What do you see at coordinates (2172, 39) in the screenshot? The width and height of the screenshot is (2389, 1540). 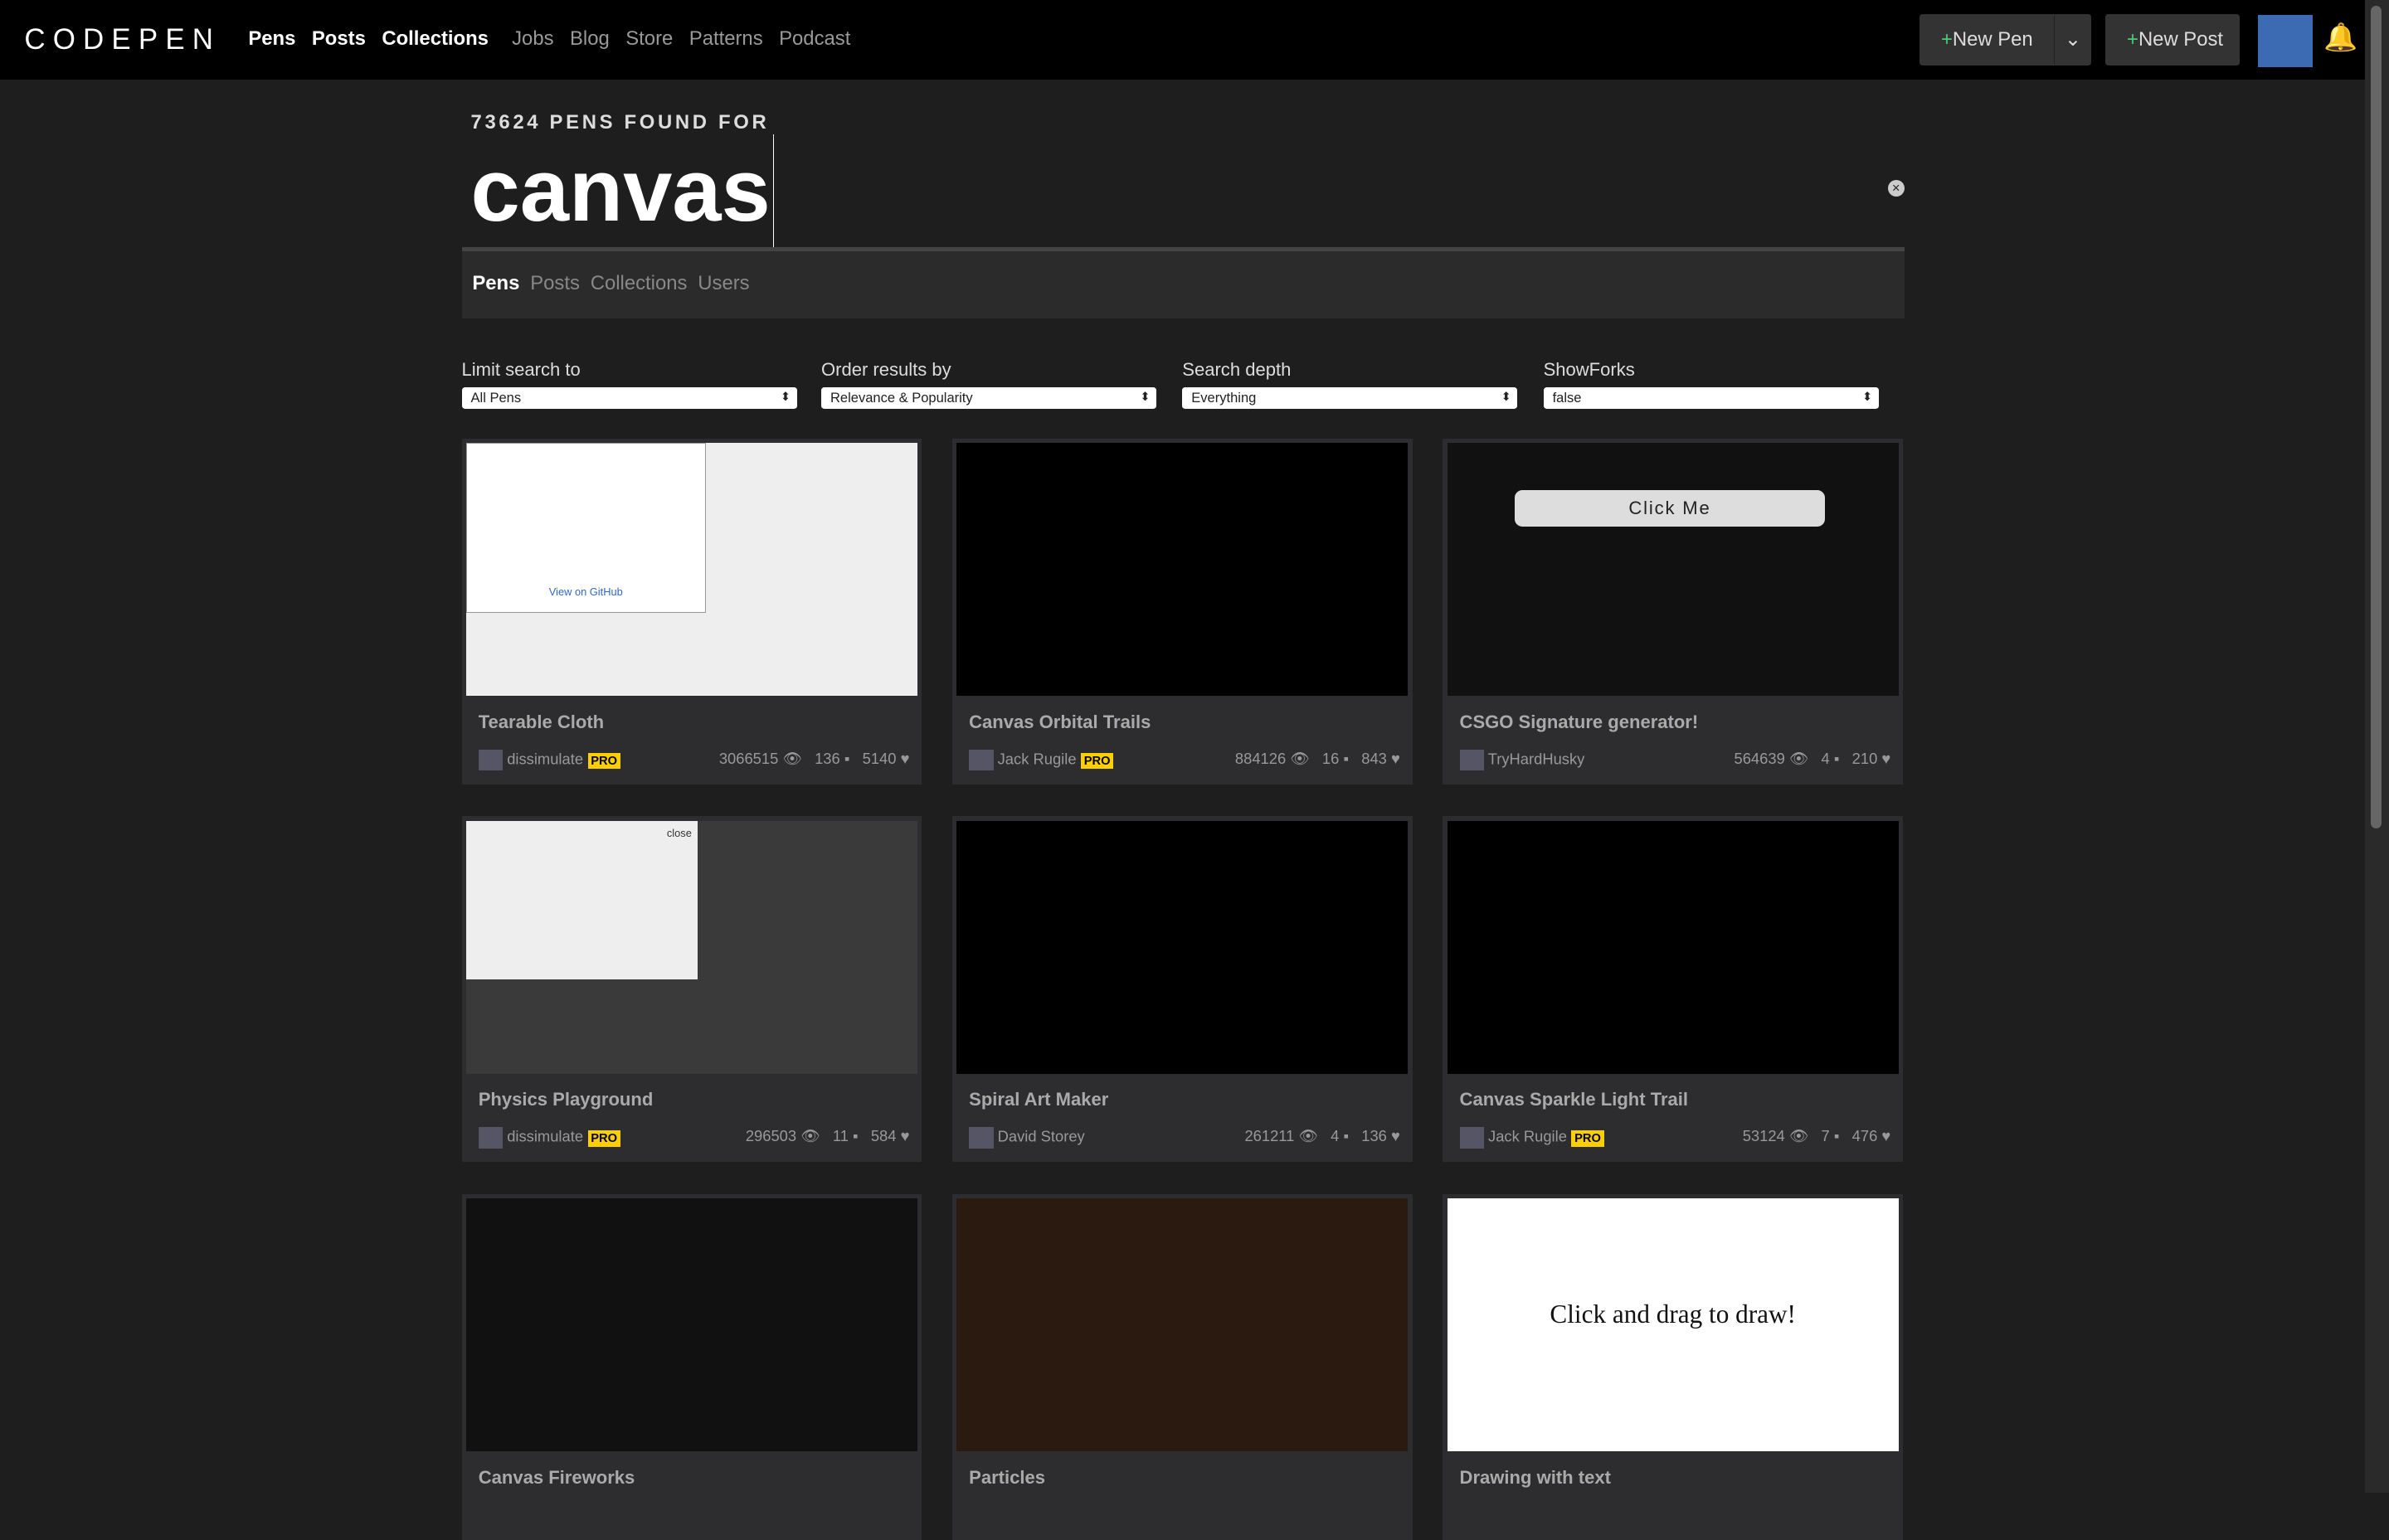 I see `new-post-button: +New Post` at bounding box center [2172, 39].